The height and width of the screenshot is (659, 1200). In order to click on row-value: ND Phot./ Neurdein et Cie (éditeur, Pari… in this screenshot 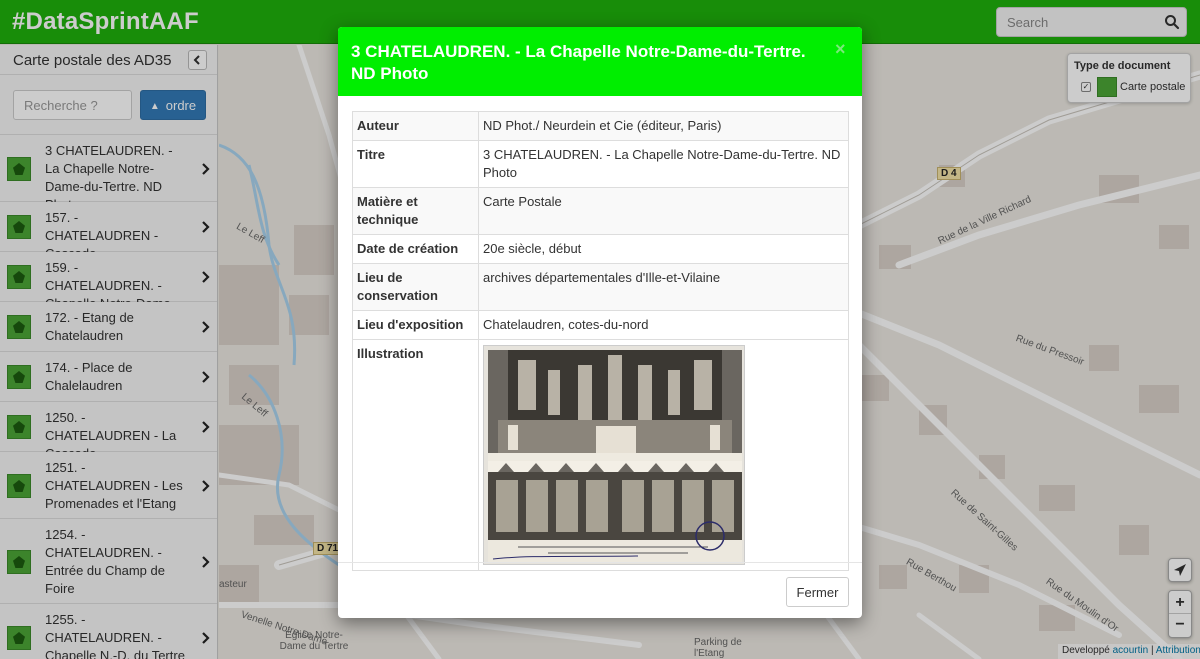, I will do `click(663, 126)`.